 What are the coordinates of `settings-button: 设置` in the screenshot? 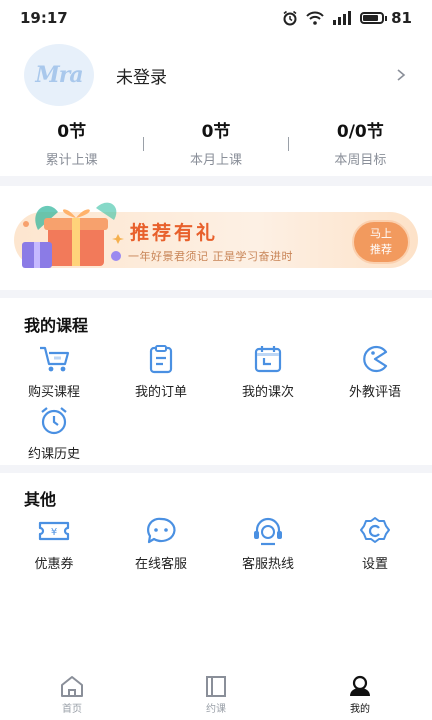 It's located at (375, 544).